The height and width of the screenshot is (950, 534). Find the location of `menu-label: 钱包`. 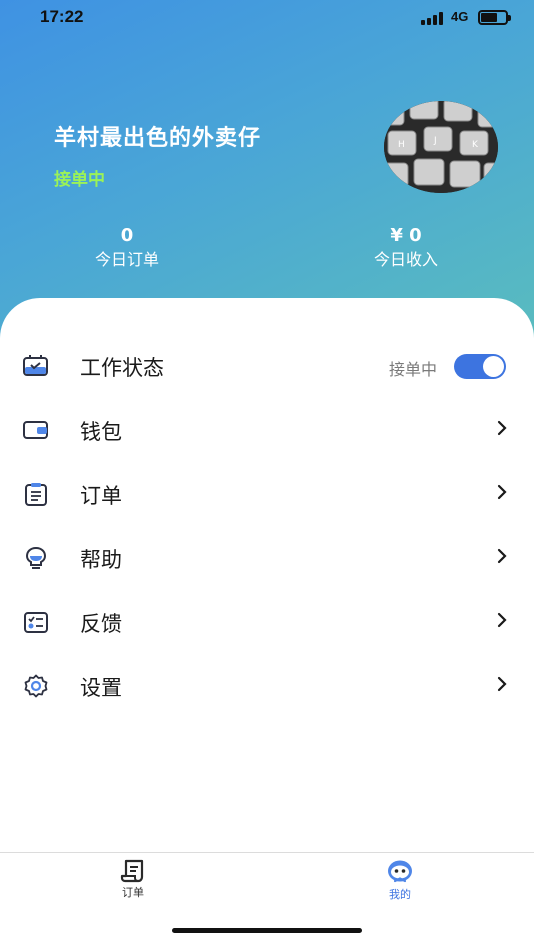

menu-label: 钱包 is located at coordinates (101, 432).